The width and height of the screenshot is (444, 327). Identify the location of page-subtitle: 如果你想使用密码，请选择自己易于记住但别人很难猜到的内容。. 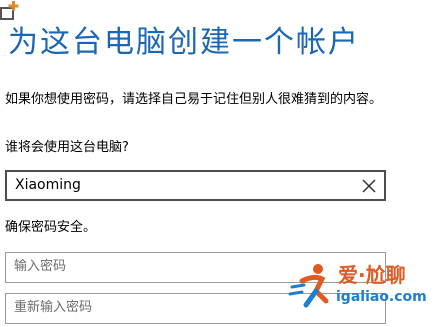
(194, 99).